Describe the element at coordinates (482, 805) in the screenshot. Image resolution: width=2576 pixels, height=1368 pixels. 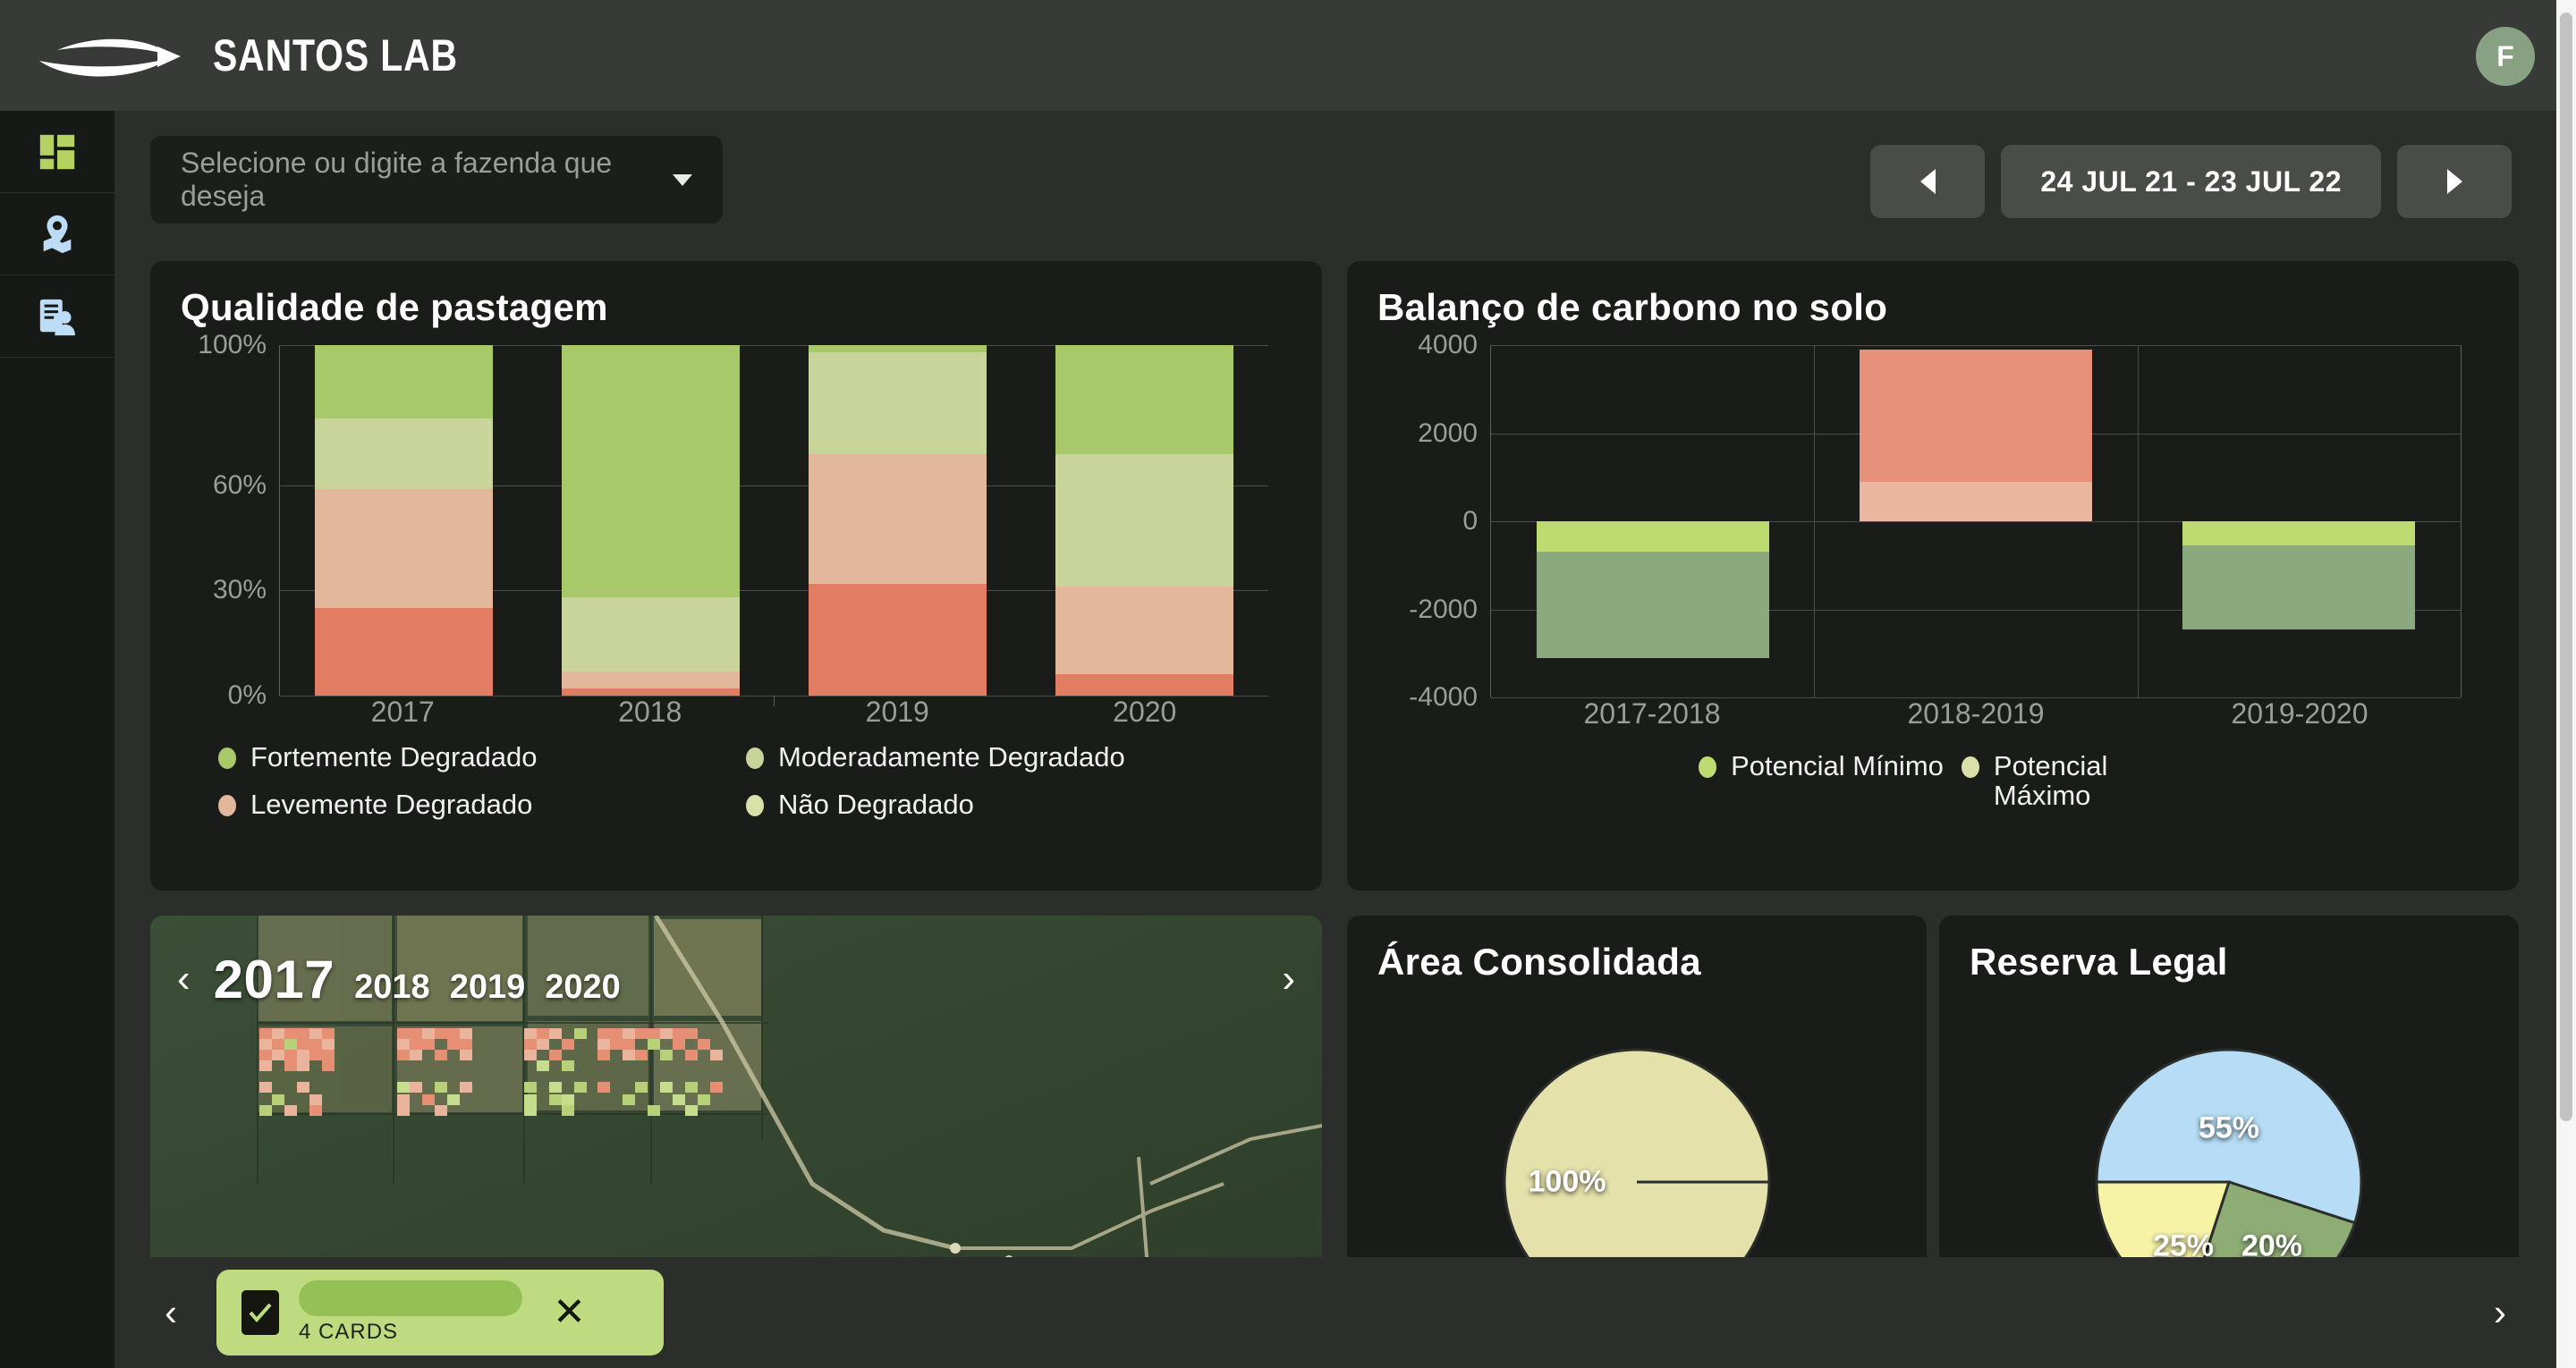
I see `legend-item: Levemente Degradado` at that location.